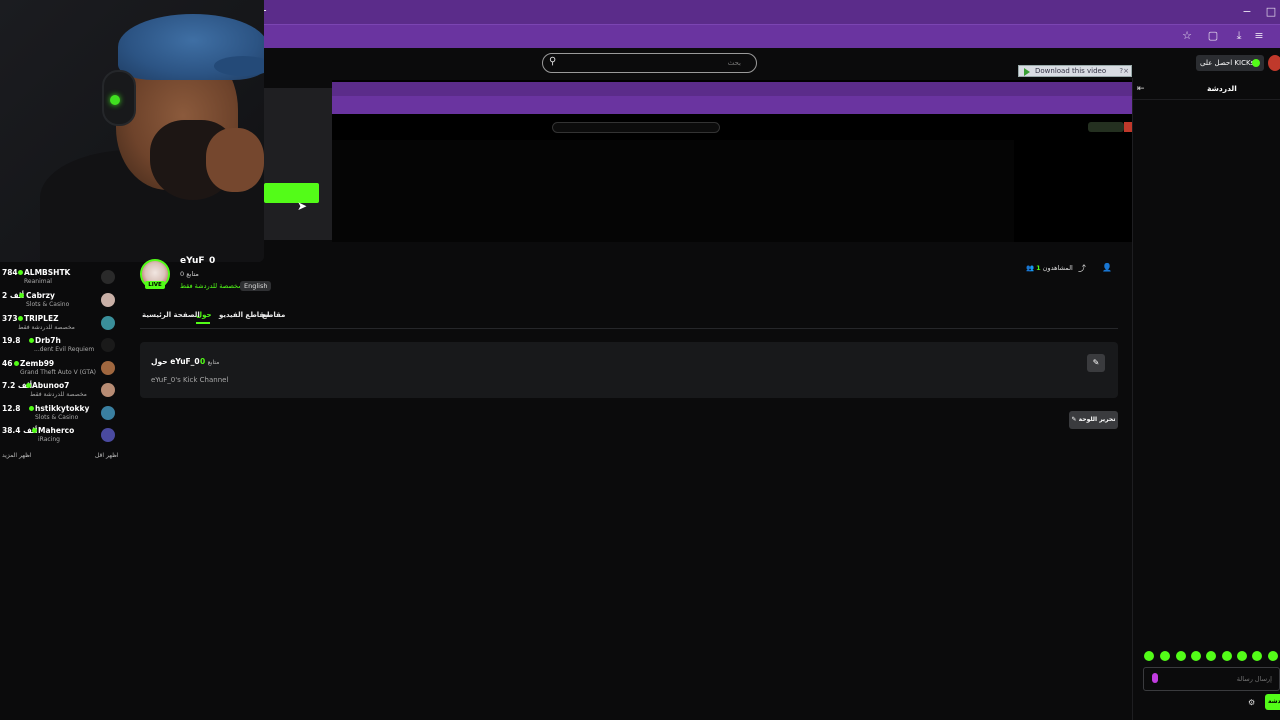 This screenshot has height=720, width=1280. Describe the element at coordinates (155, 285) in the screenshot. I see `live-badge: LIVE` at that location.